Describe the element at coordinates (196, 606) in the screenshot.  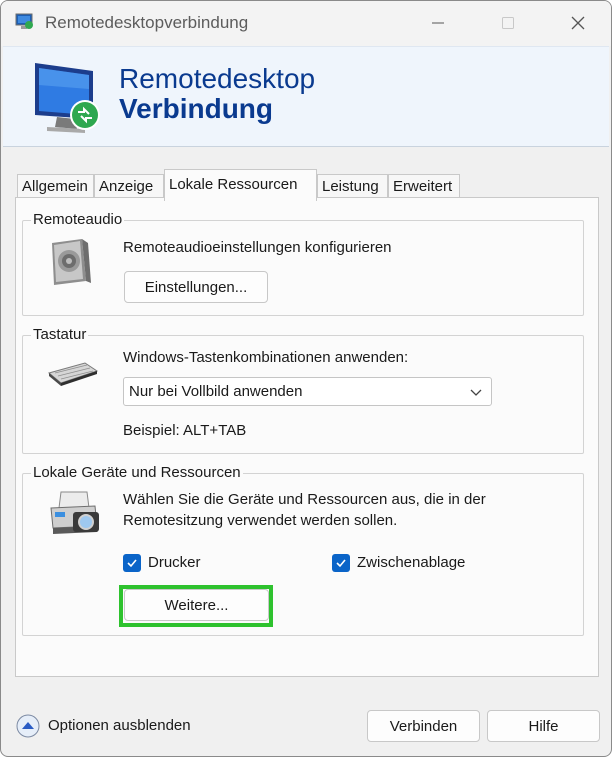
I see `highlight-box` at that location.